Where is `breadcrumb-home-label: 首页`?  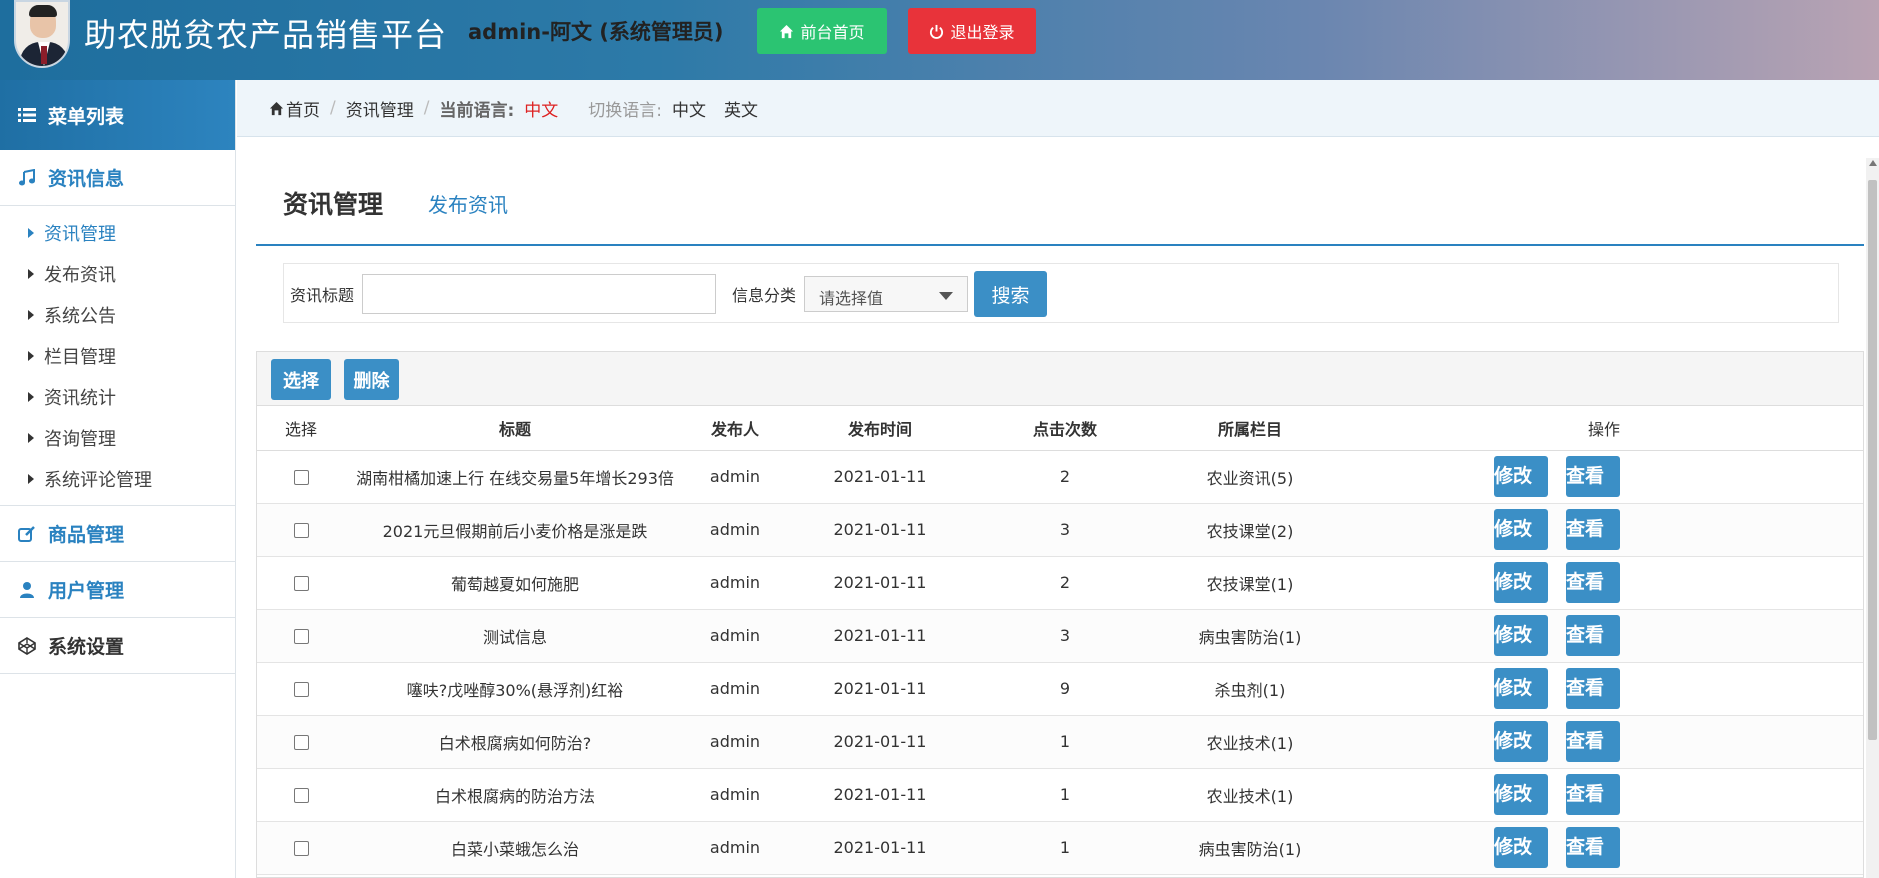
breadcrumb-home-label: 首页 is located at coordinates (303, 110).